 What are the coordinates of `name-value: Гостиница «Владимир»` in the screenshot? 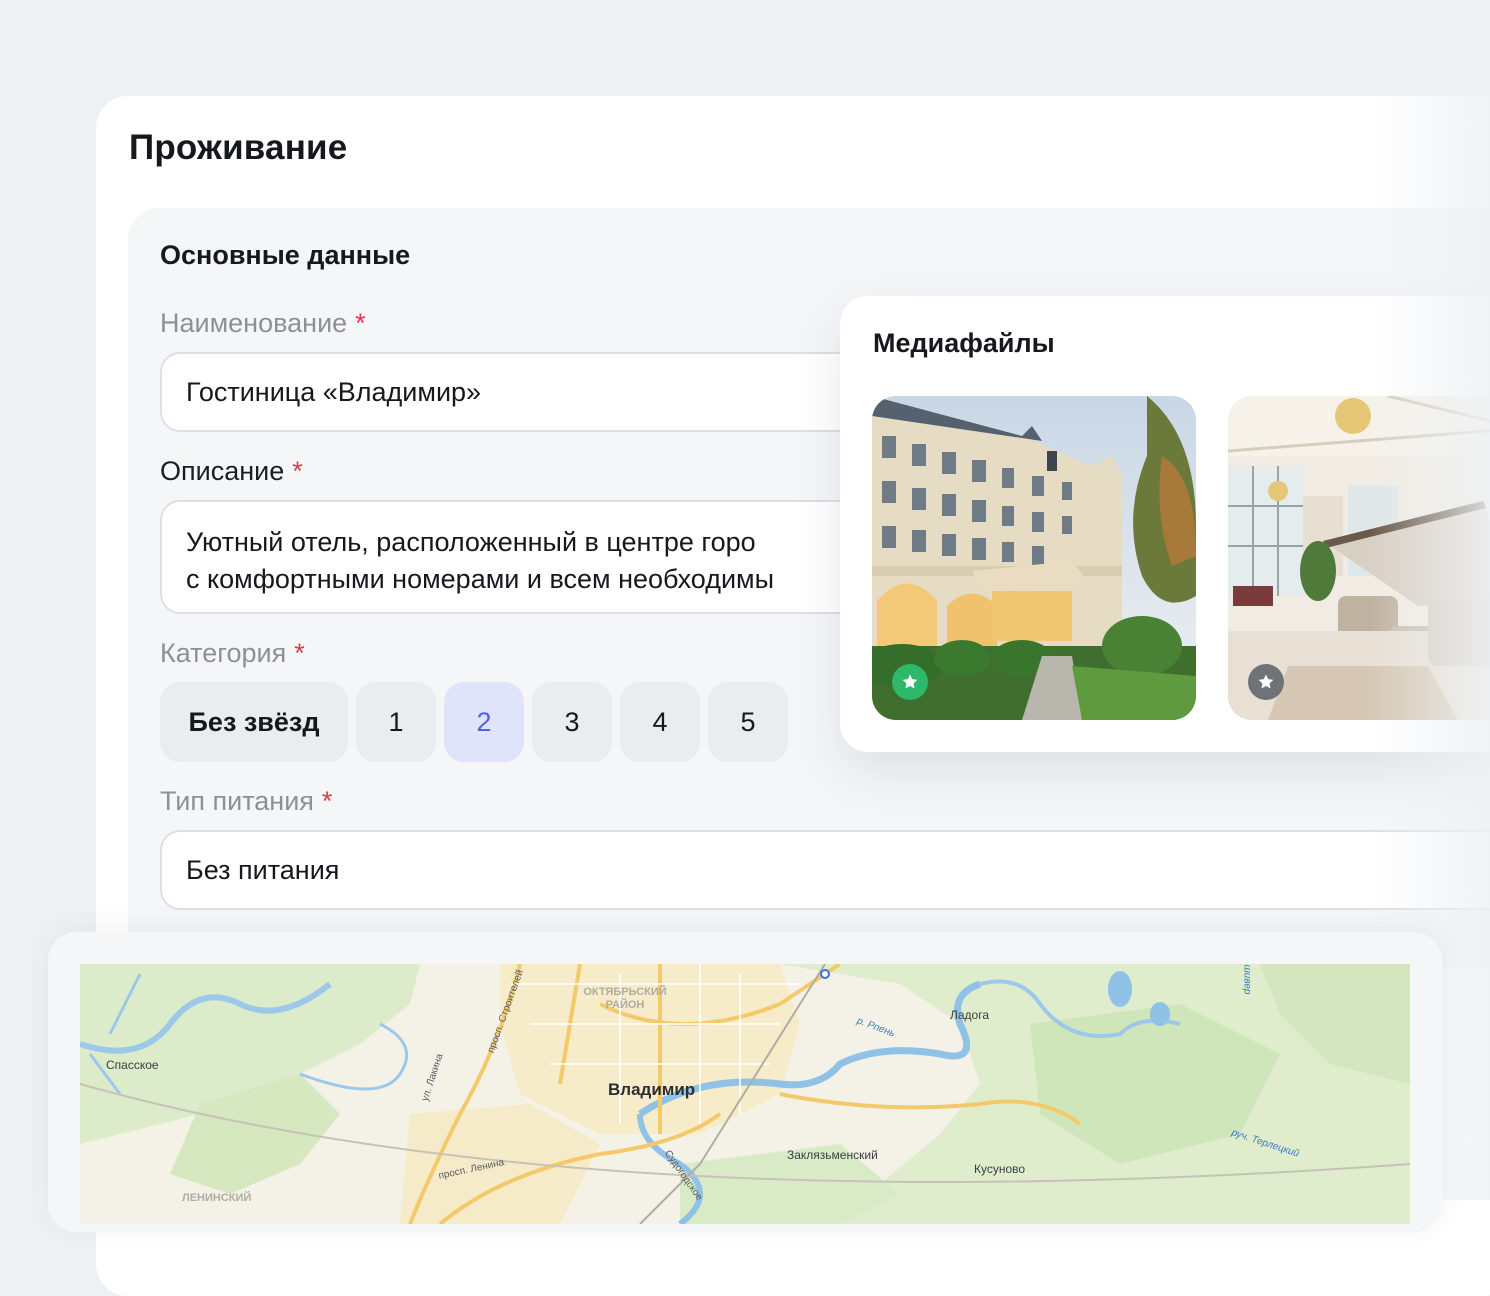 It's located at (334, 391).